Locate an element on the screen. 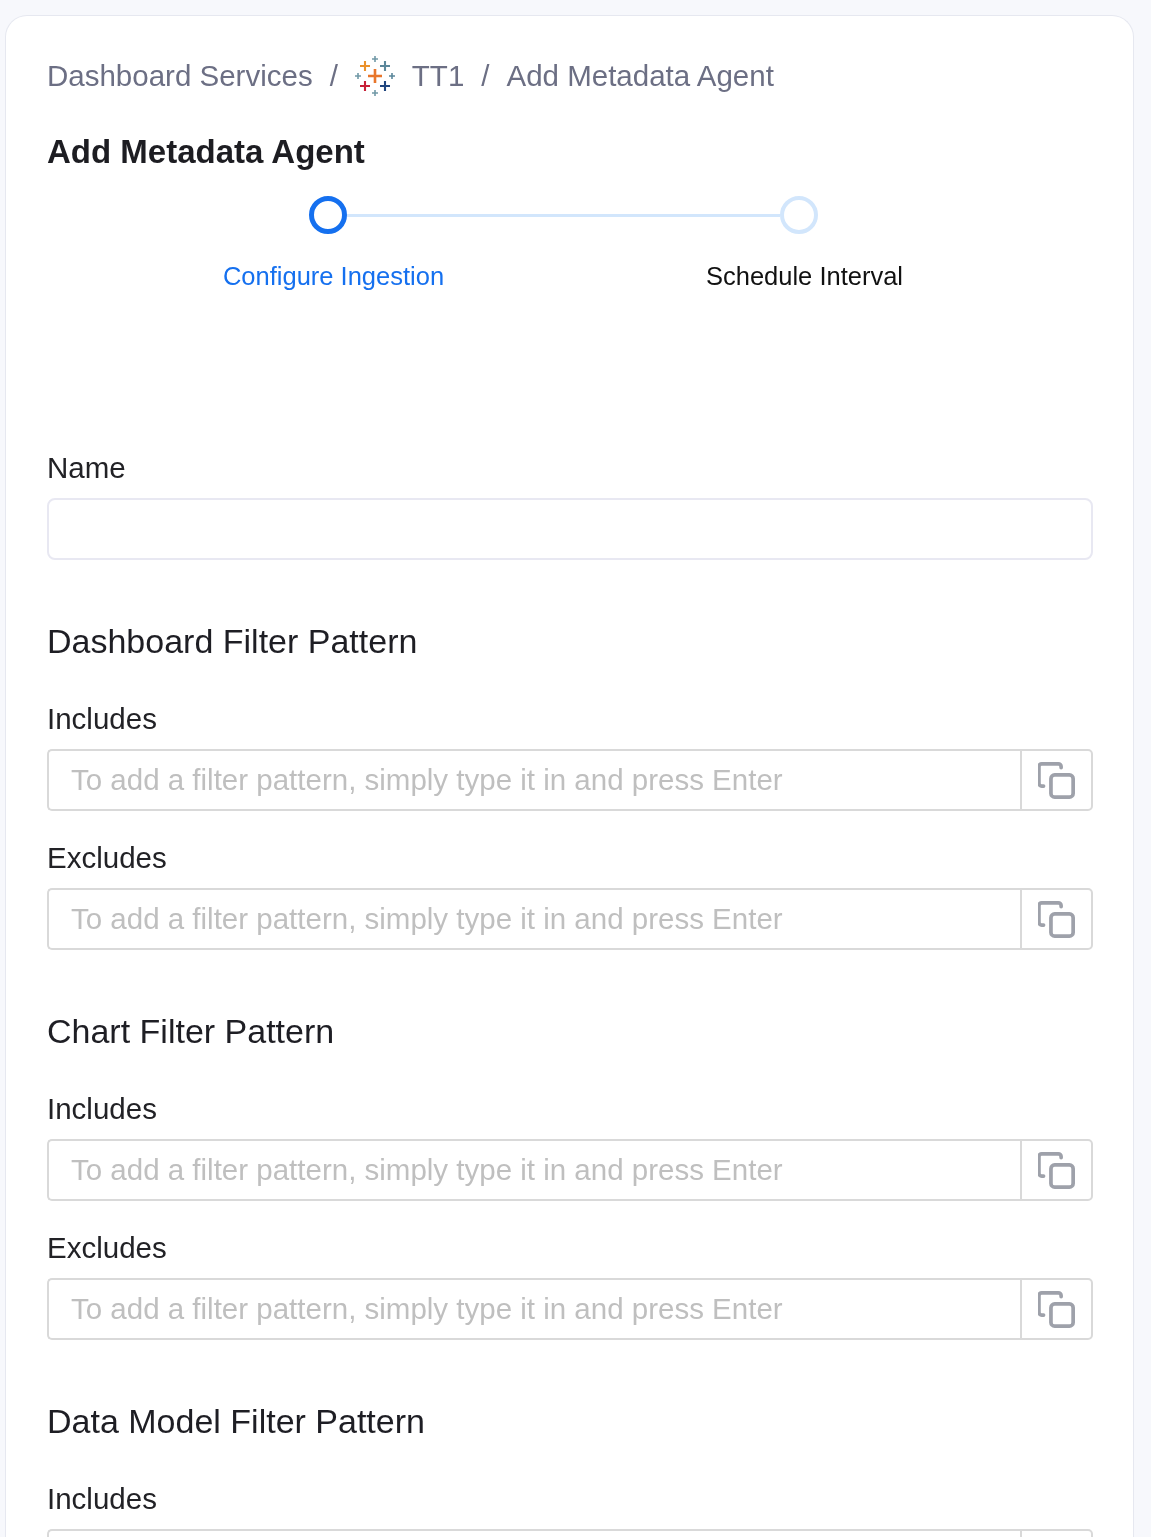  step-circle is located at coordinates (328, 215).